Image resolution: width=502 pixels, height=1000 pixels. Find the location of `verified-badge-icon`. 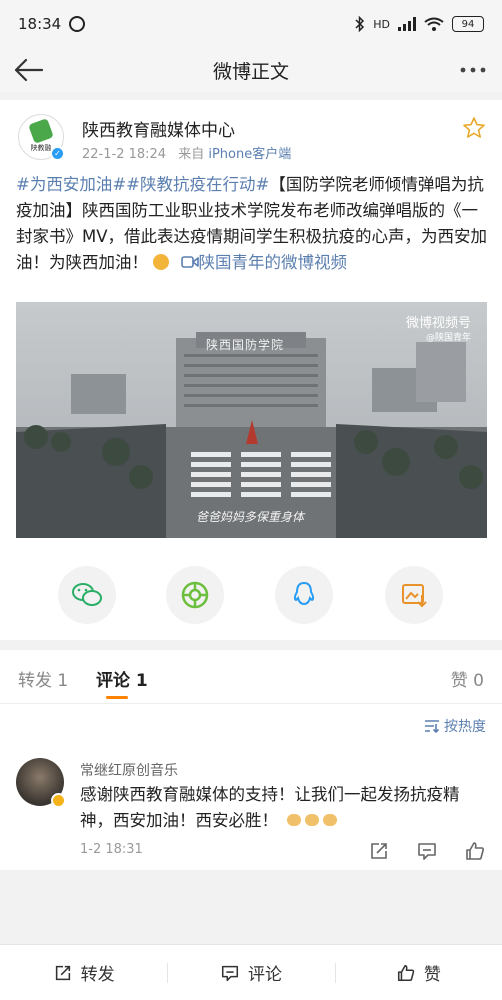

verified-badge-icon is located at coordinates (58, 800).